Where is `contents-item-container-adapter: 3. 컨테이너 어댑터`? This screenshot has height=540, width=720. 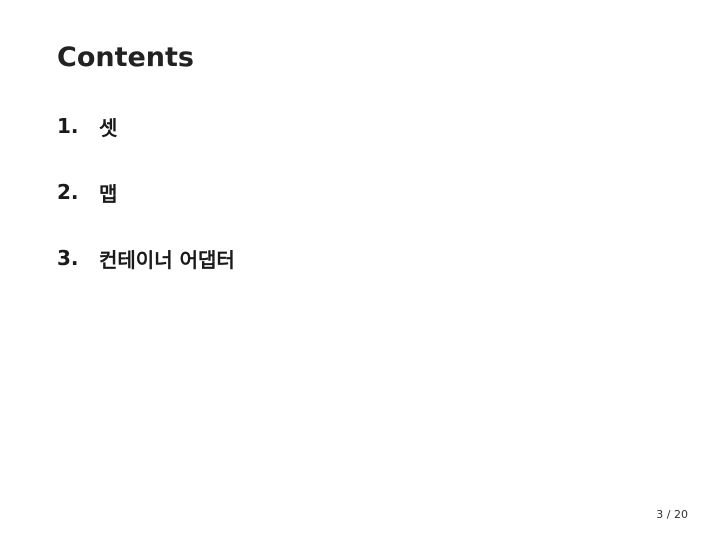 contents-item-container-adapter: 3. 컨테이너 어댑터 is located at coordinates (146, 258).